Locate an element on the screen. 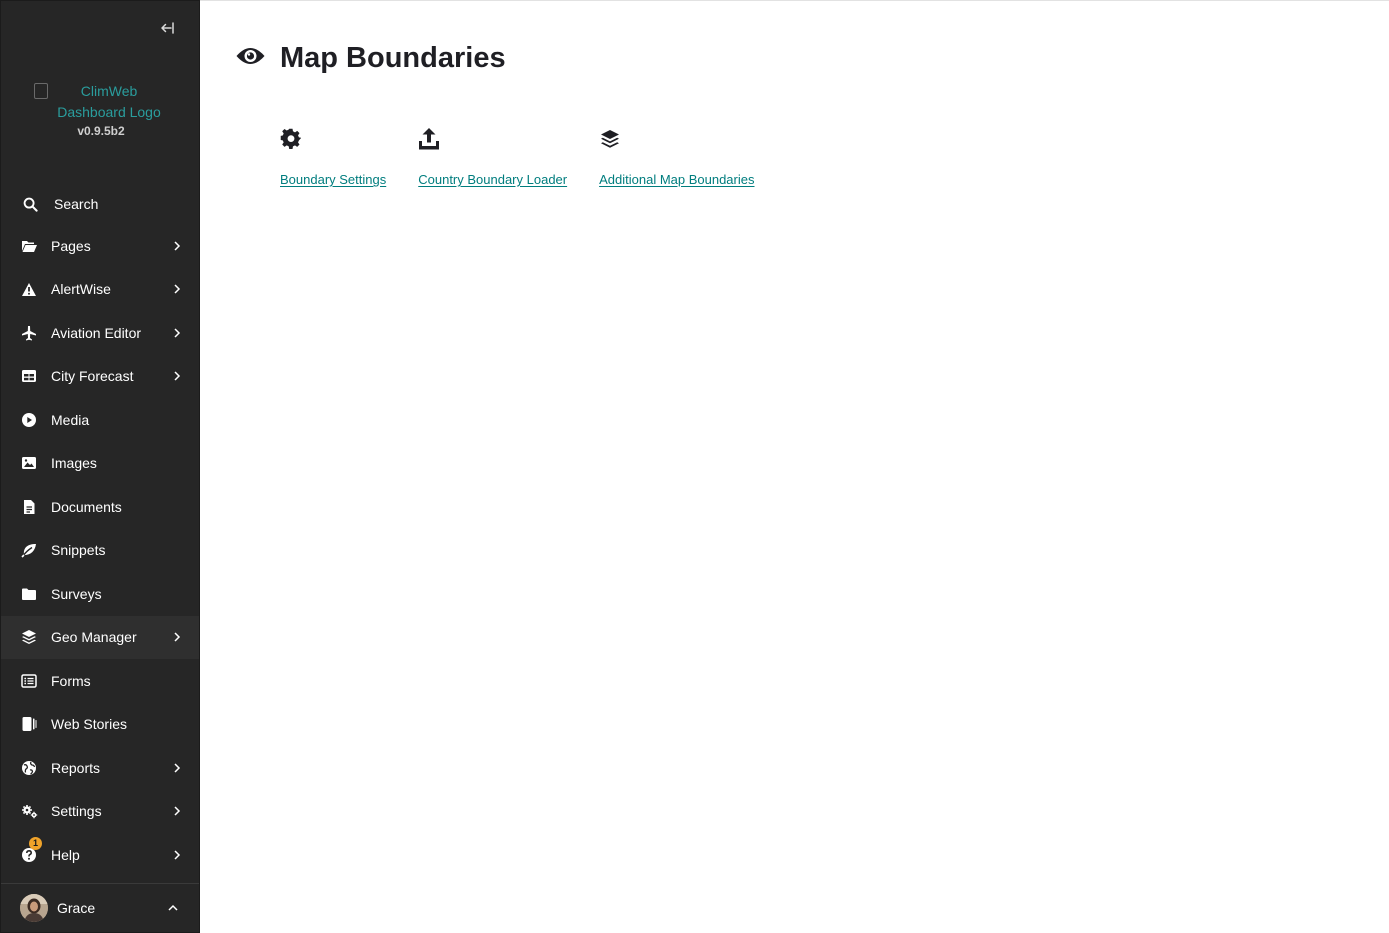 This screenshot has height=933, width=1389. image-icon is located at coordinates (29, 463).